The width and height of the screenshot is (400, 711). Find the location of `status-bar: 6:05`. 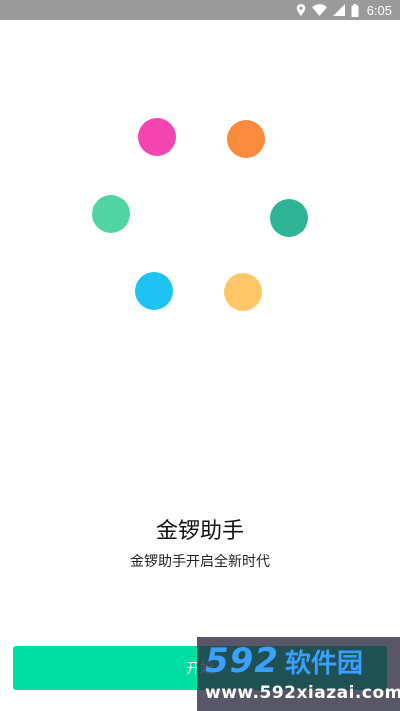

status-bar: 6:05 is located at coordinates (200, 10).